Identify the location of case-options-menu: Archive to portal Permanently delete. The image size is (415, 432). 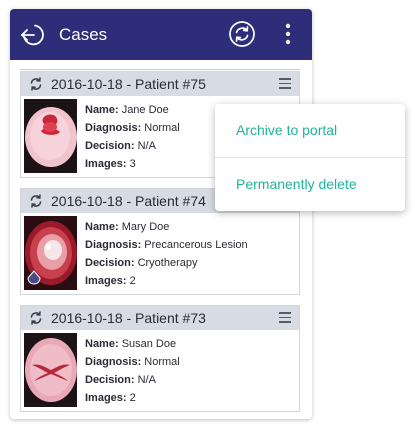
(310, 157).